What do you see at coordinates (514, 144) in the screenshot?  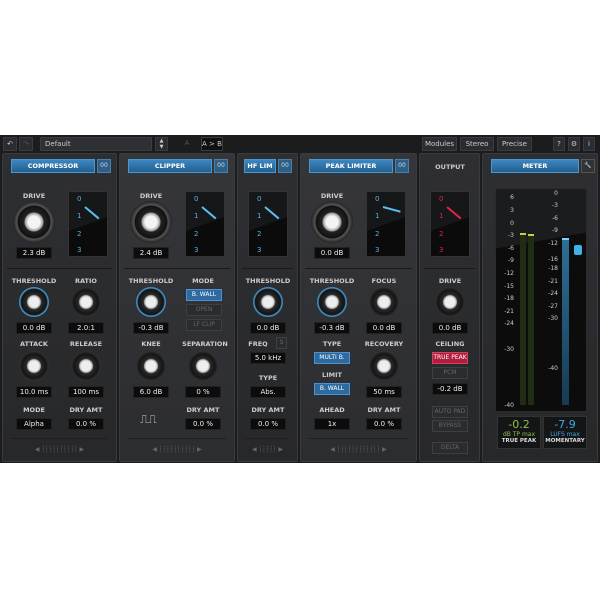 I see `precise-button: Precise` at bounding box center [514, 144].